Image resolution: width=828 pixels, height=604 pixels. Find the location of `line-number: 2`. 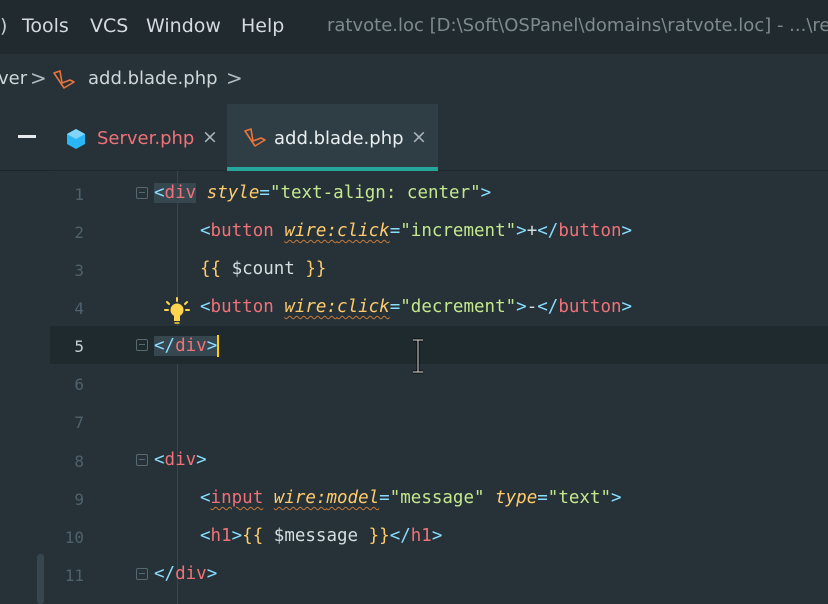

line-number: 2 is located at coordinates (79, 232).